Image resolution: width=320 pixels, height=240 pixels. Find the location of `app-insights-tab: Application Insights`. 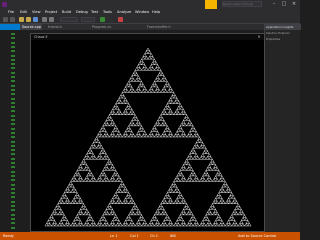

app-insights-tab: Application Insights is located at coordinates (283, 27).